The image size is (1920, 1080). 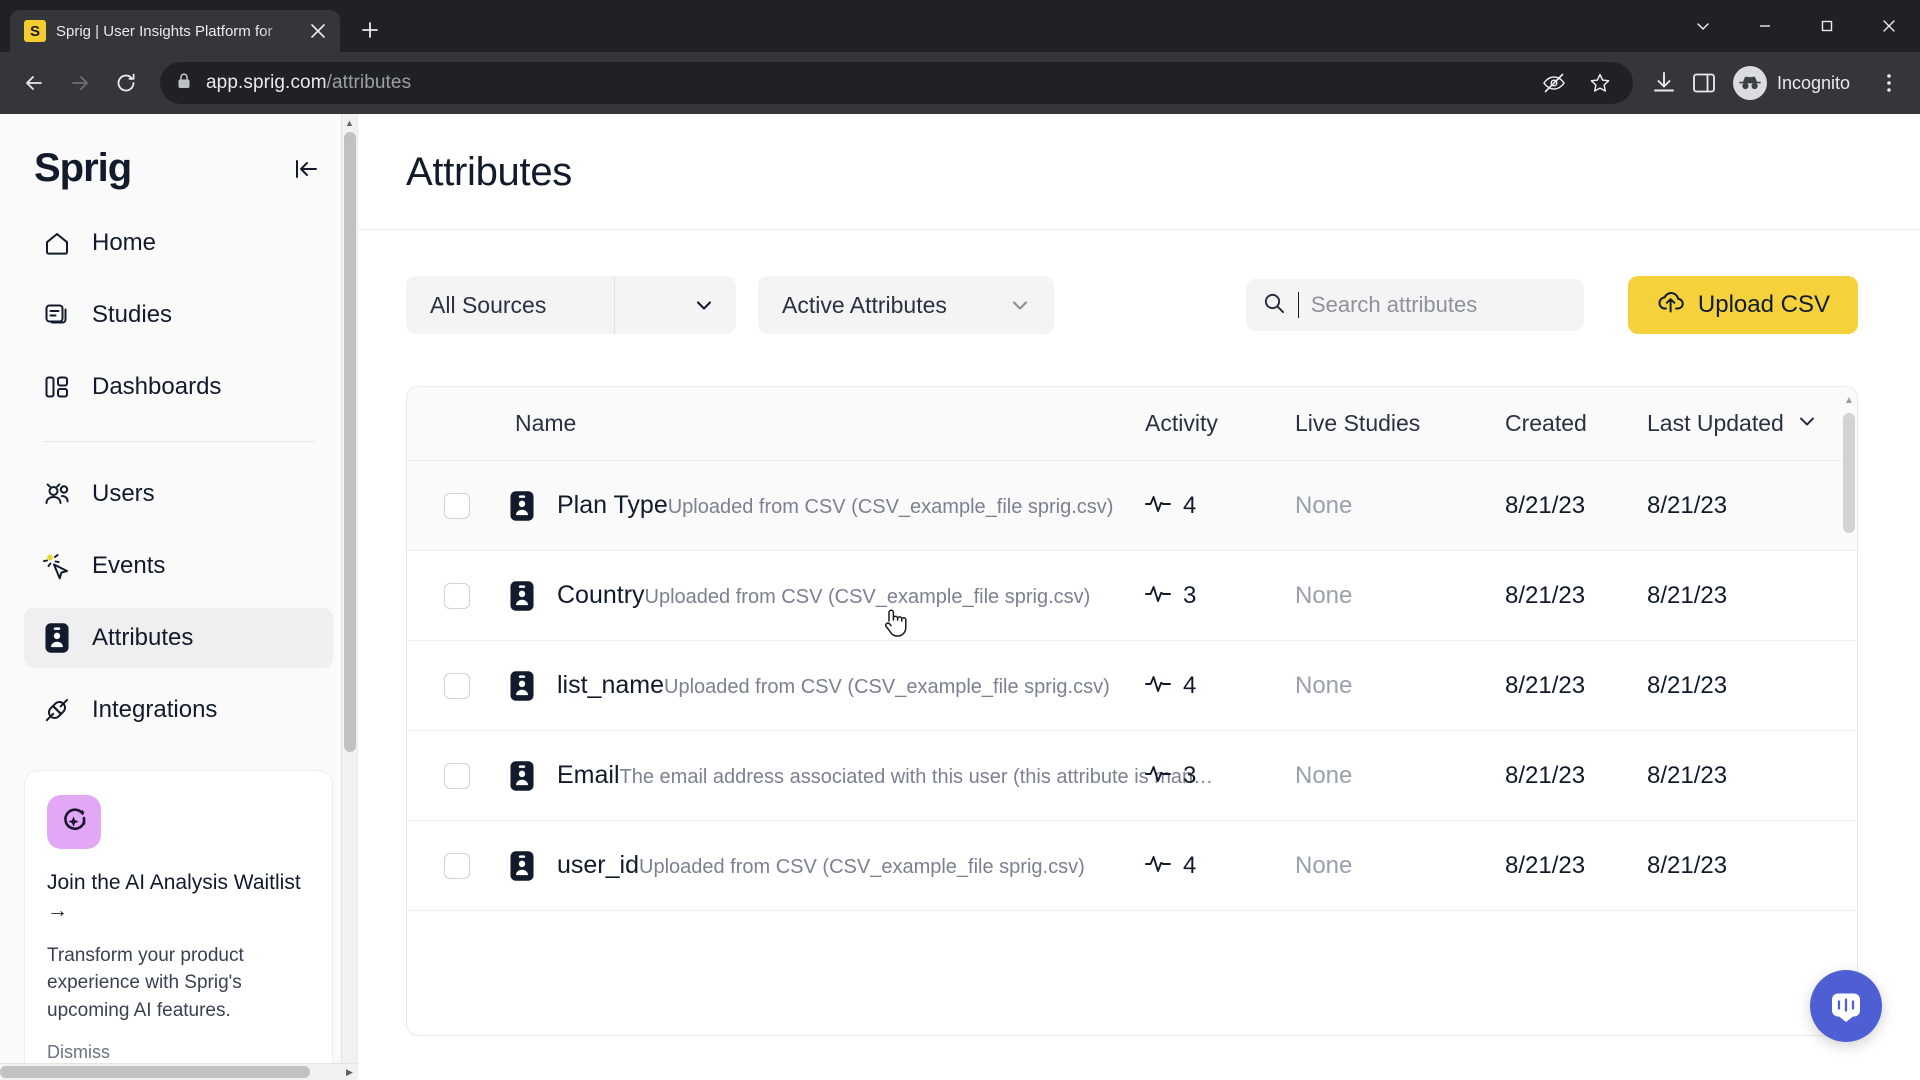 What do you see at coordinates (1324, 775) in the screenshot?
I see `live-studies-cell: None` at bounding box center [1324, 775].